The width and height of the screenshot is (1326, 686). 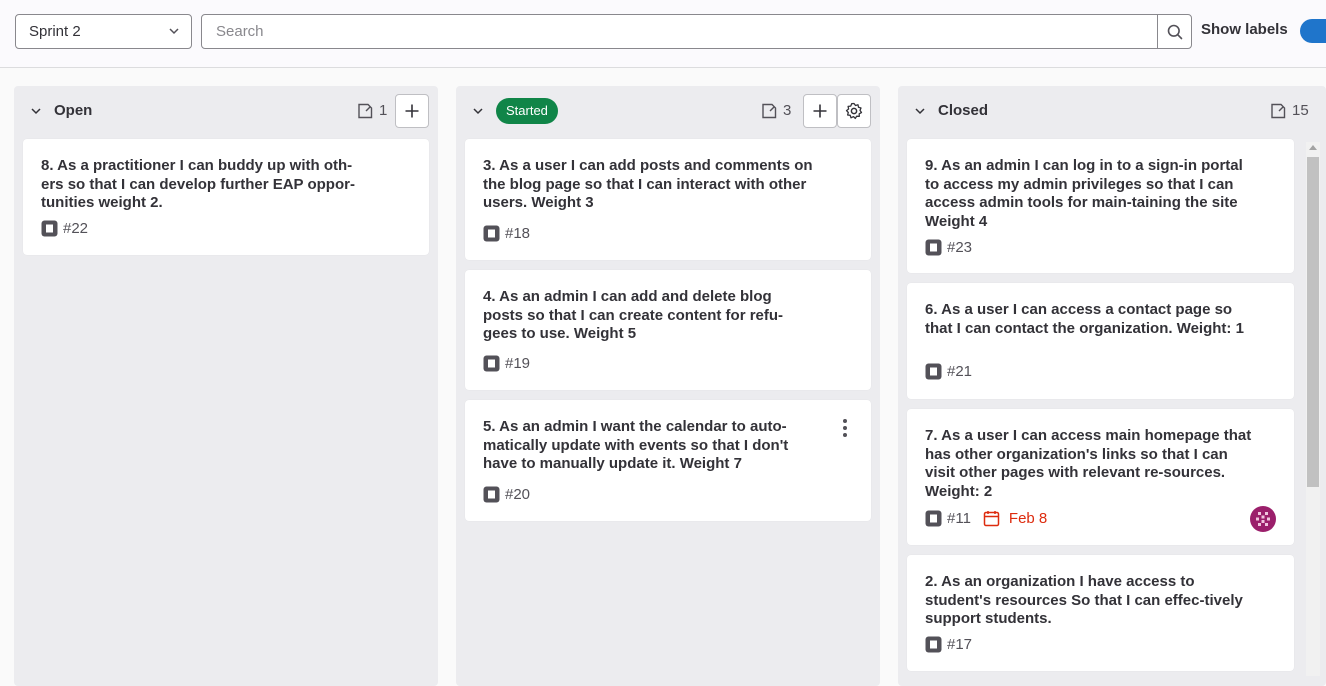 I want to click on list-settings-button, so click(x=854, y=111).